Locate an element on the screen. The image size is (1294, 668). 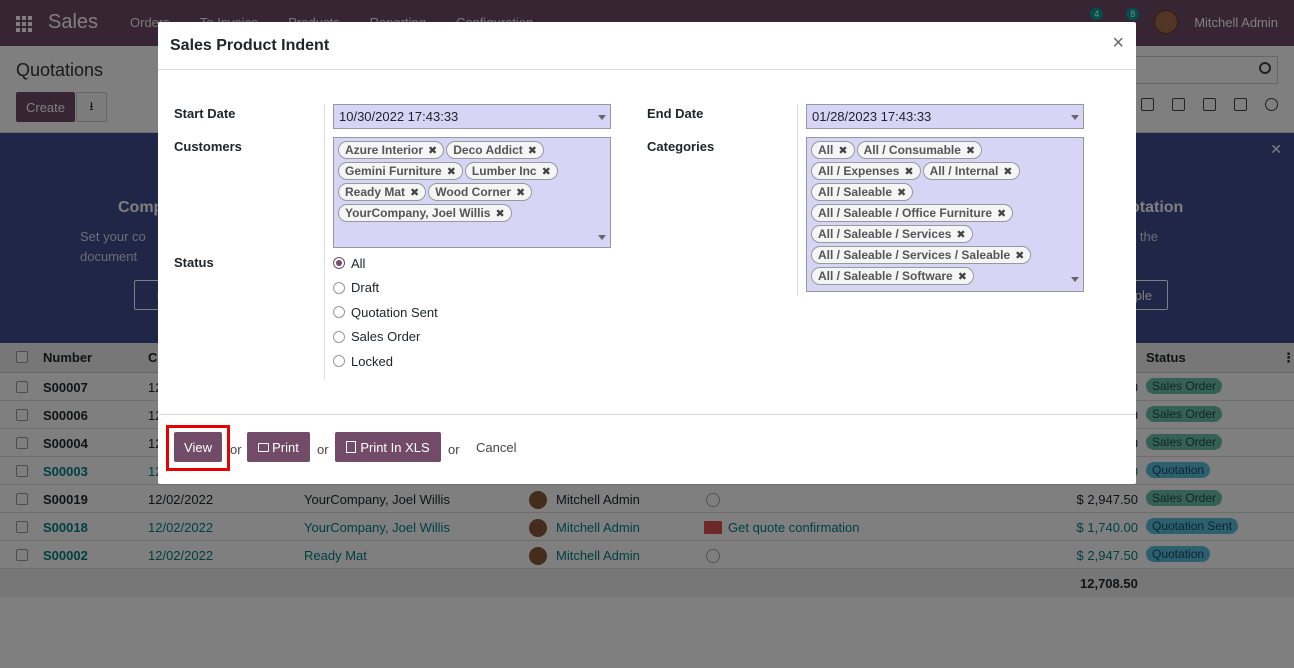
category-tag: All ✖ is located at coordinates (833, 150).